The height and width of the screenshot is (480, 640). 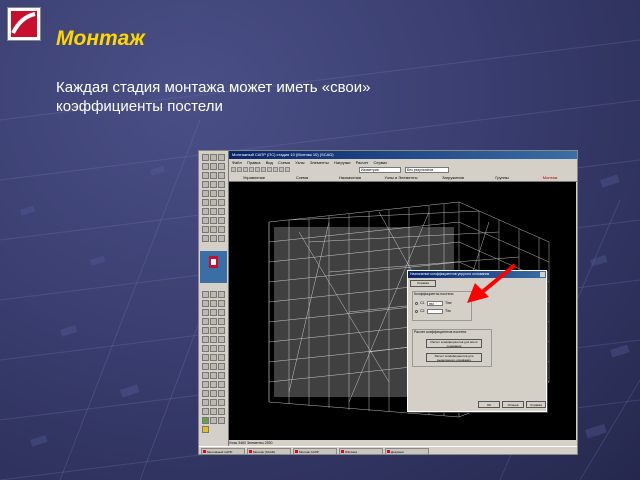 I want to click on new-icon, so click(x=233, y=169).